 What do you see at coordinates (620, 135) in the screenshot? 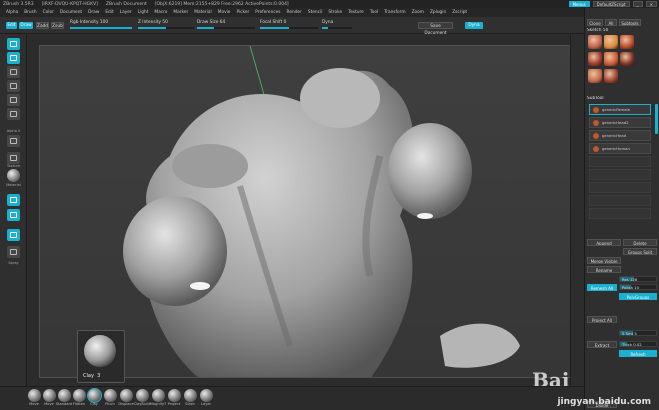
I see `subtool-item: genericHead` at bounding box center [620, 135].